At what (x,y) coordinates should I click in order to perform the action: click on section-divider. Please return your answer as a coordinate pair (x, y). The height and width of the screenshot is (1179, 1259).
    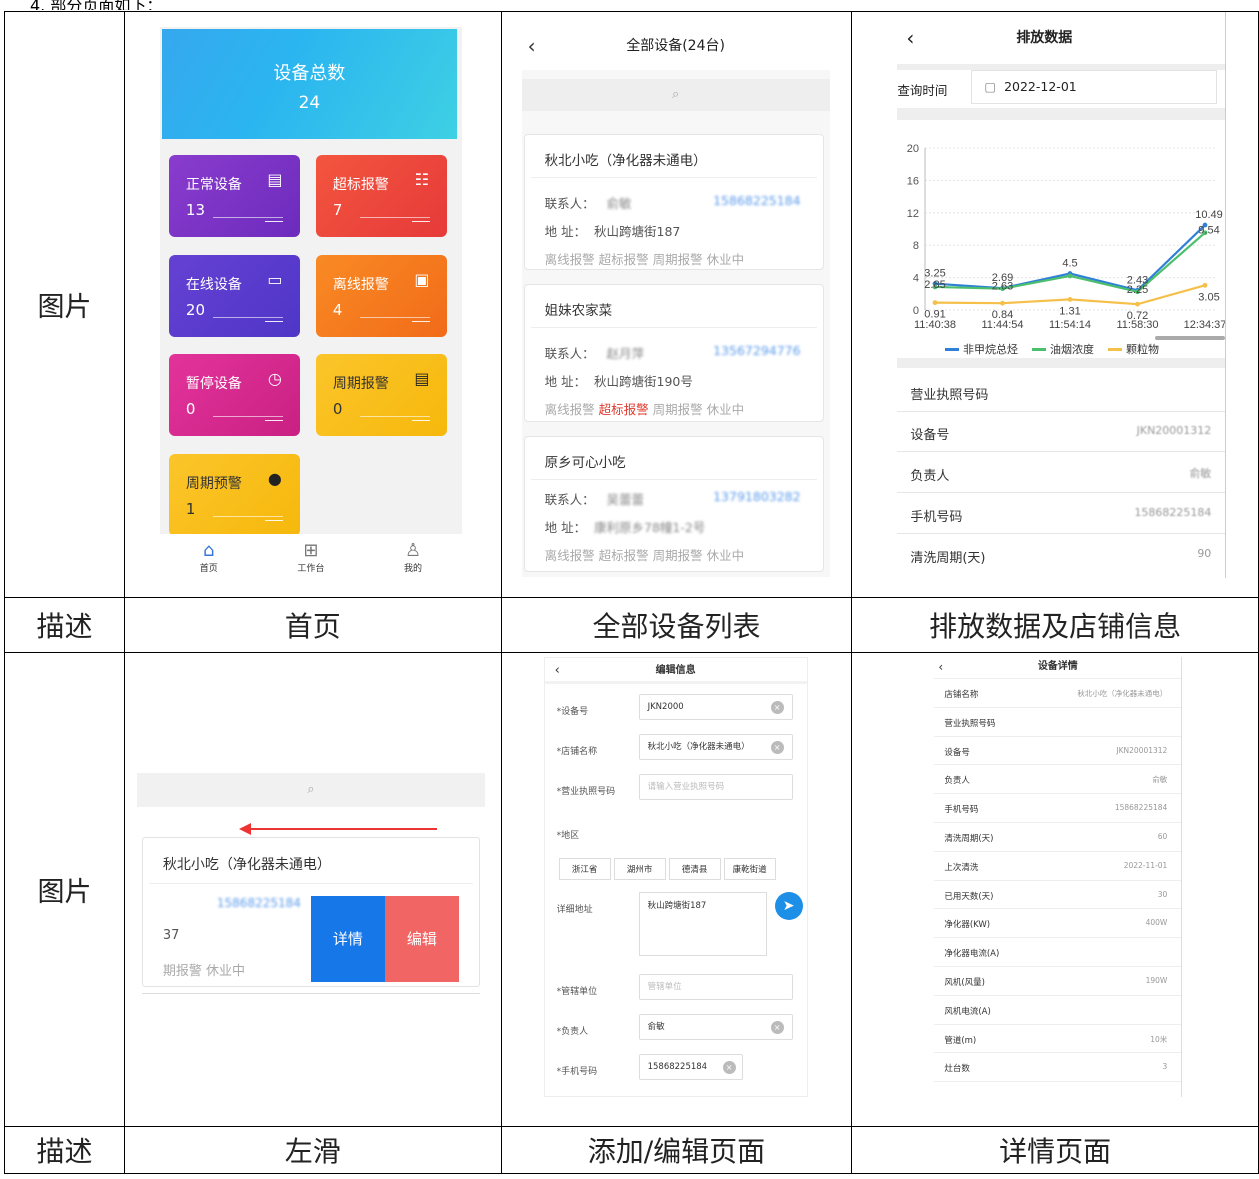
    Looking at the image, I should click on (1061, 114).